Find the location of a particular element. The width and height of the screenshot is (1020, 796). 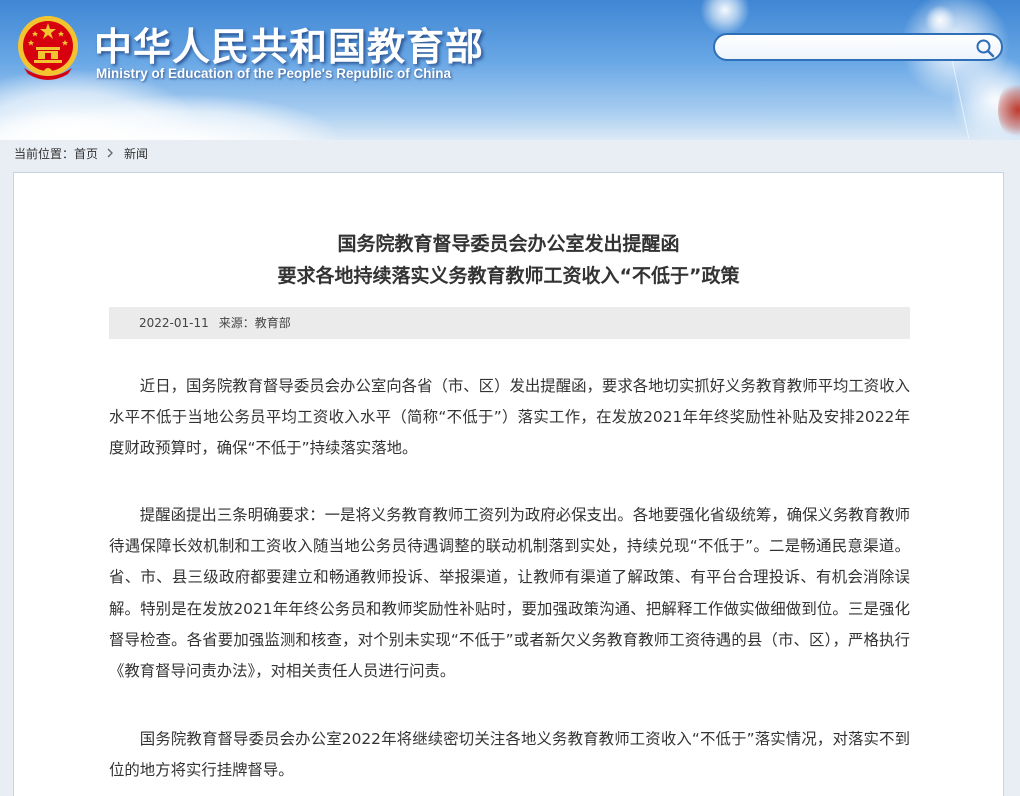

article-date: 2022-01-11 is located at coordinates (174, 323).